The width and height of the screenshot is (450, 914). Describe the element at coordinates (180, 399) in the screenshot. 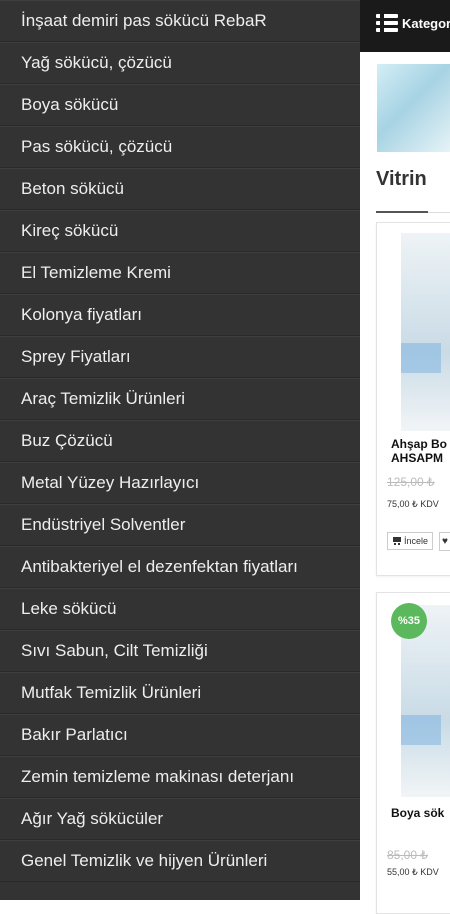

I see `drawer-item: Araç Temizlik Ürünleri` at that location.